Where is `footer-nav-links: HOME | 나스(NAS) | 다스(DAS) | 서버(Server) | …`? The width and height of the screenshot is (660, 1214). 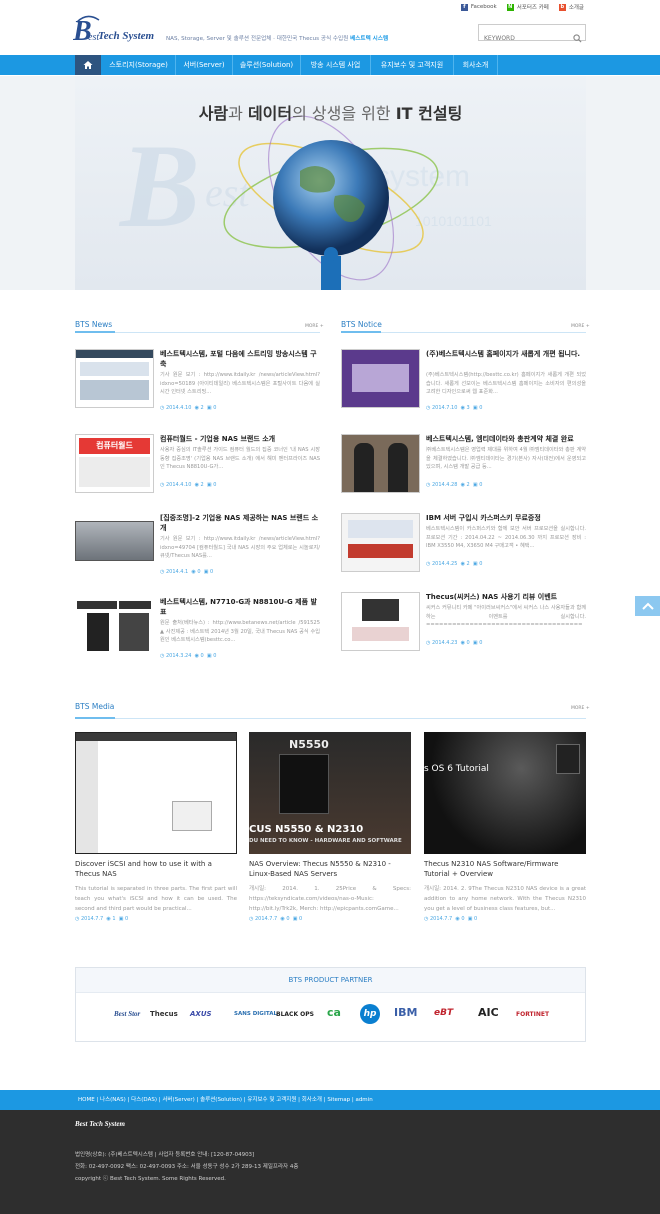
footer-nav-links: HOME | 나스(NAS) | 다스(DAS) | 서버(Server) | … is located at coordinates (225, 1100).